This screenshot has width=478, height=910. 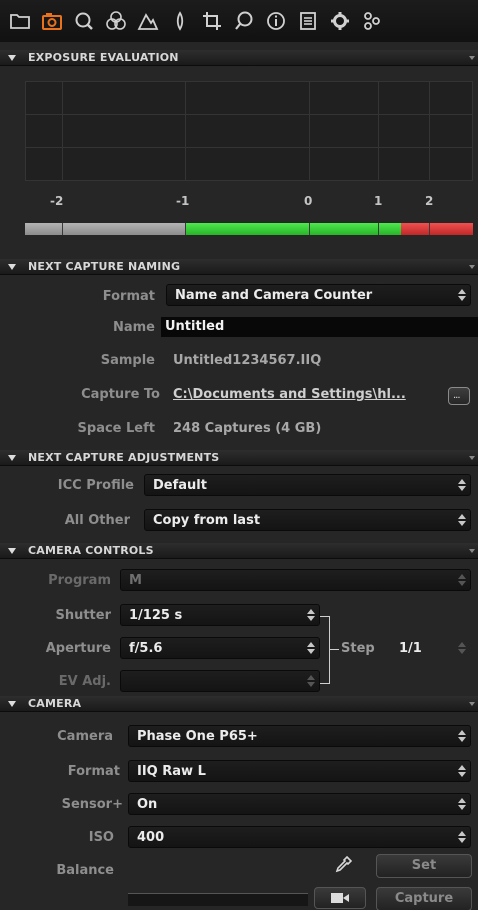 What do you see at coordinates (299, 837) in the screenshot?
I see `iso-select: 400` at bounding box center [299, 837].